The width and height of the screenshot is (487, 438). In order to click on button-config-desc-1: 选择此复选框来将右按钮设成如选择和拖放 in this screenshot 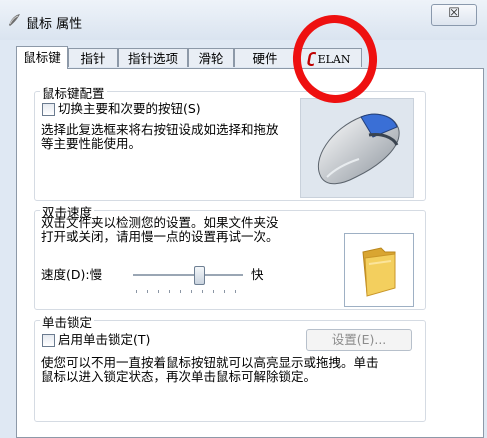, I will do `click(160, 129)`.